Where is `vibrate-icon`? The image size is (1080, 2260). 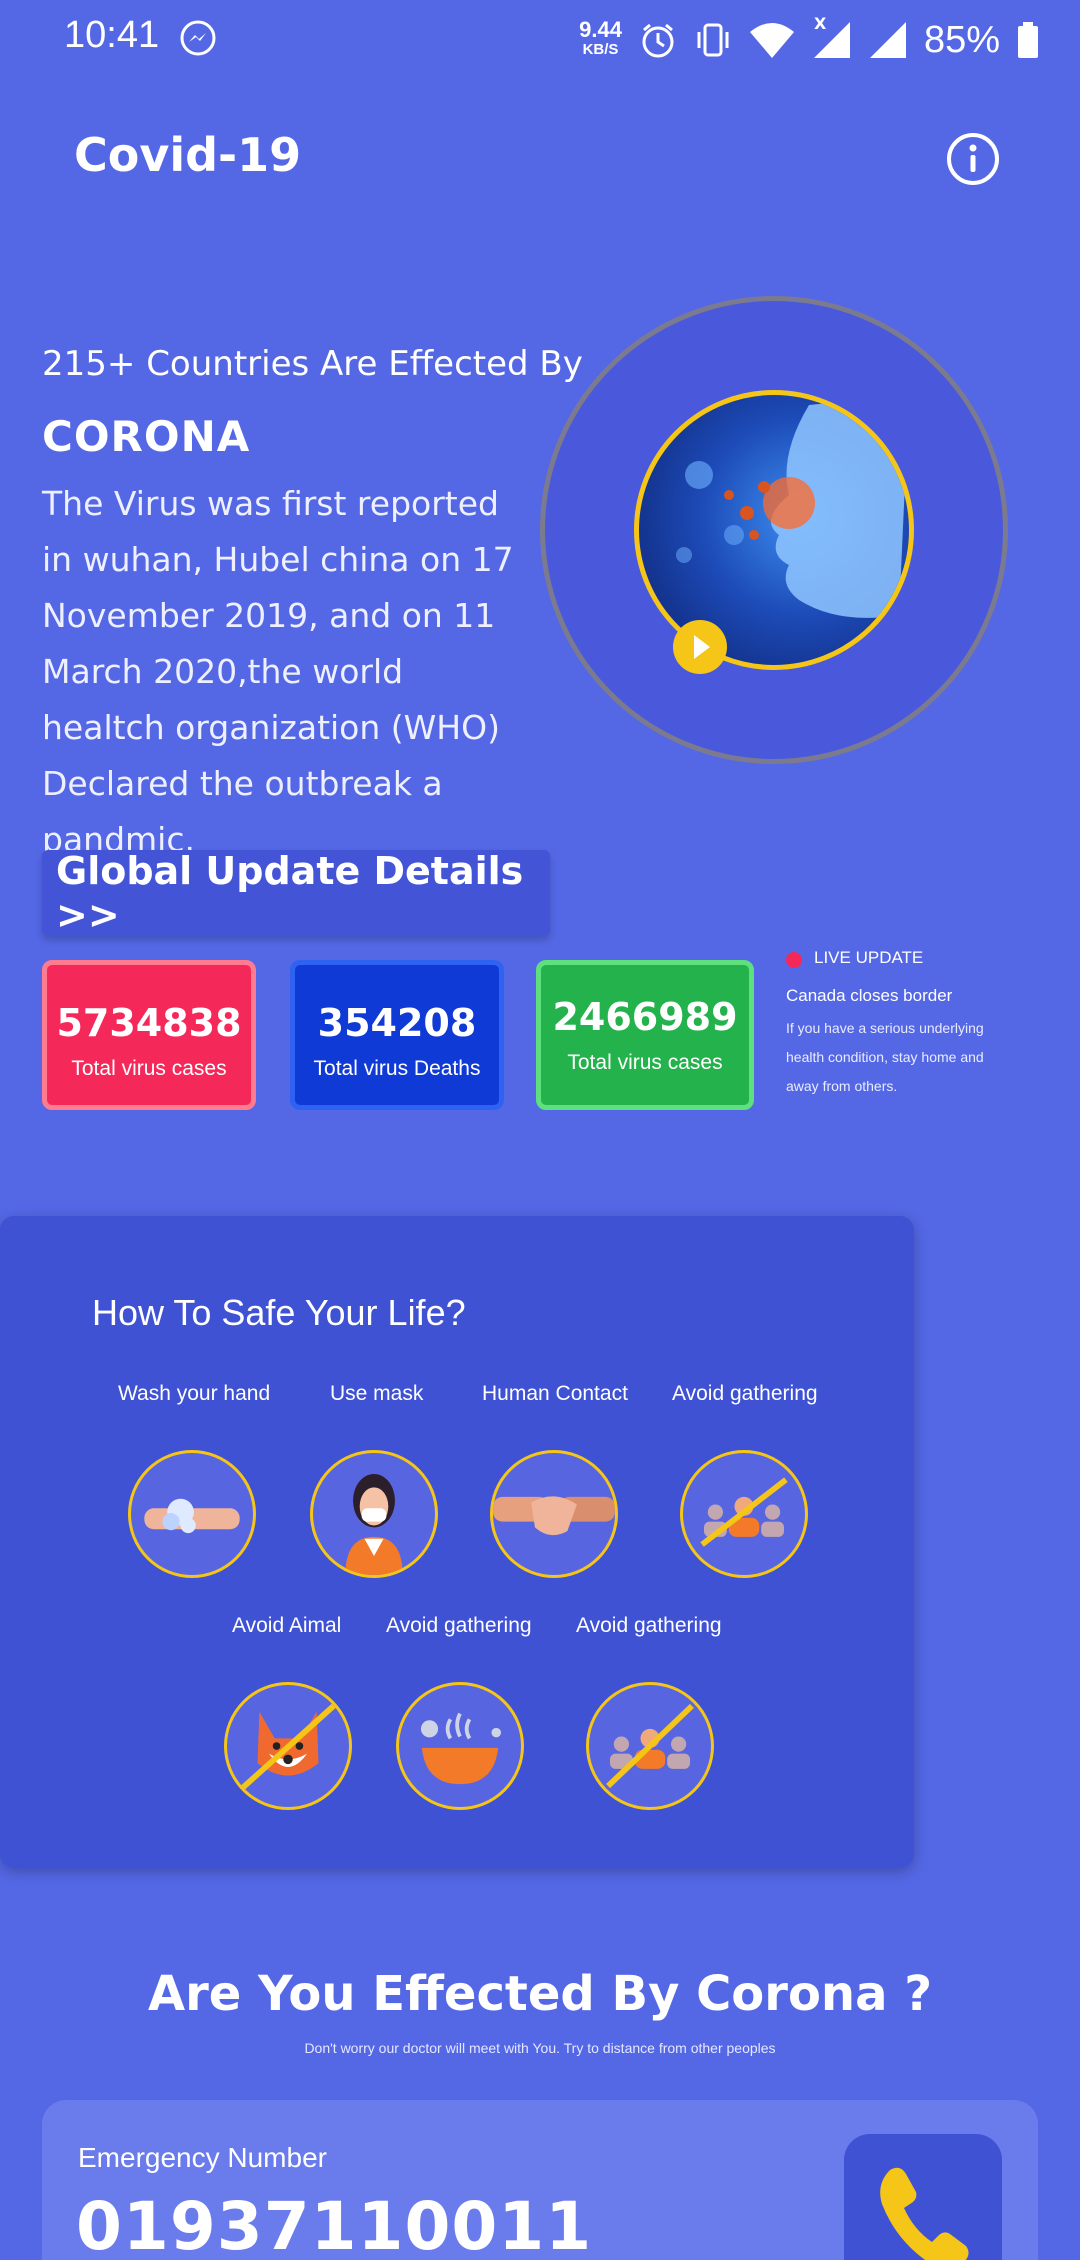 vibrate-icon is located at coordinates (713, 40).